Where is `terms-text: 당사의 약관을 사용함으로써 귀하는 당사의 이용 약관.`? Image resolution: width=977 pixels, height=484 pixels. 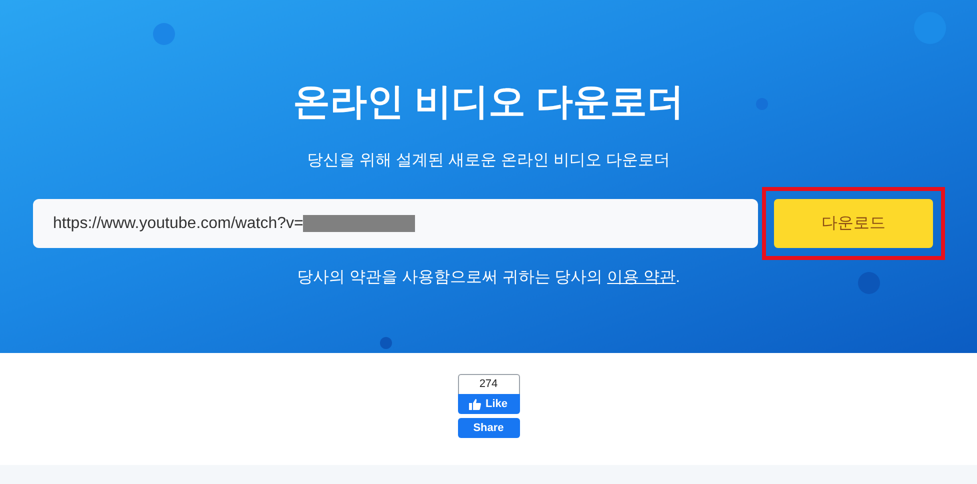
terms-text: 당사의 약관을 사용함으로써 귀하는 당사의 이용 약관. is located at coordinates (488, 278).